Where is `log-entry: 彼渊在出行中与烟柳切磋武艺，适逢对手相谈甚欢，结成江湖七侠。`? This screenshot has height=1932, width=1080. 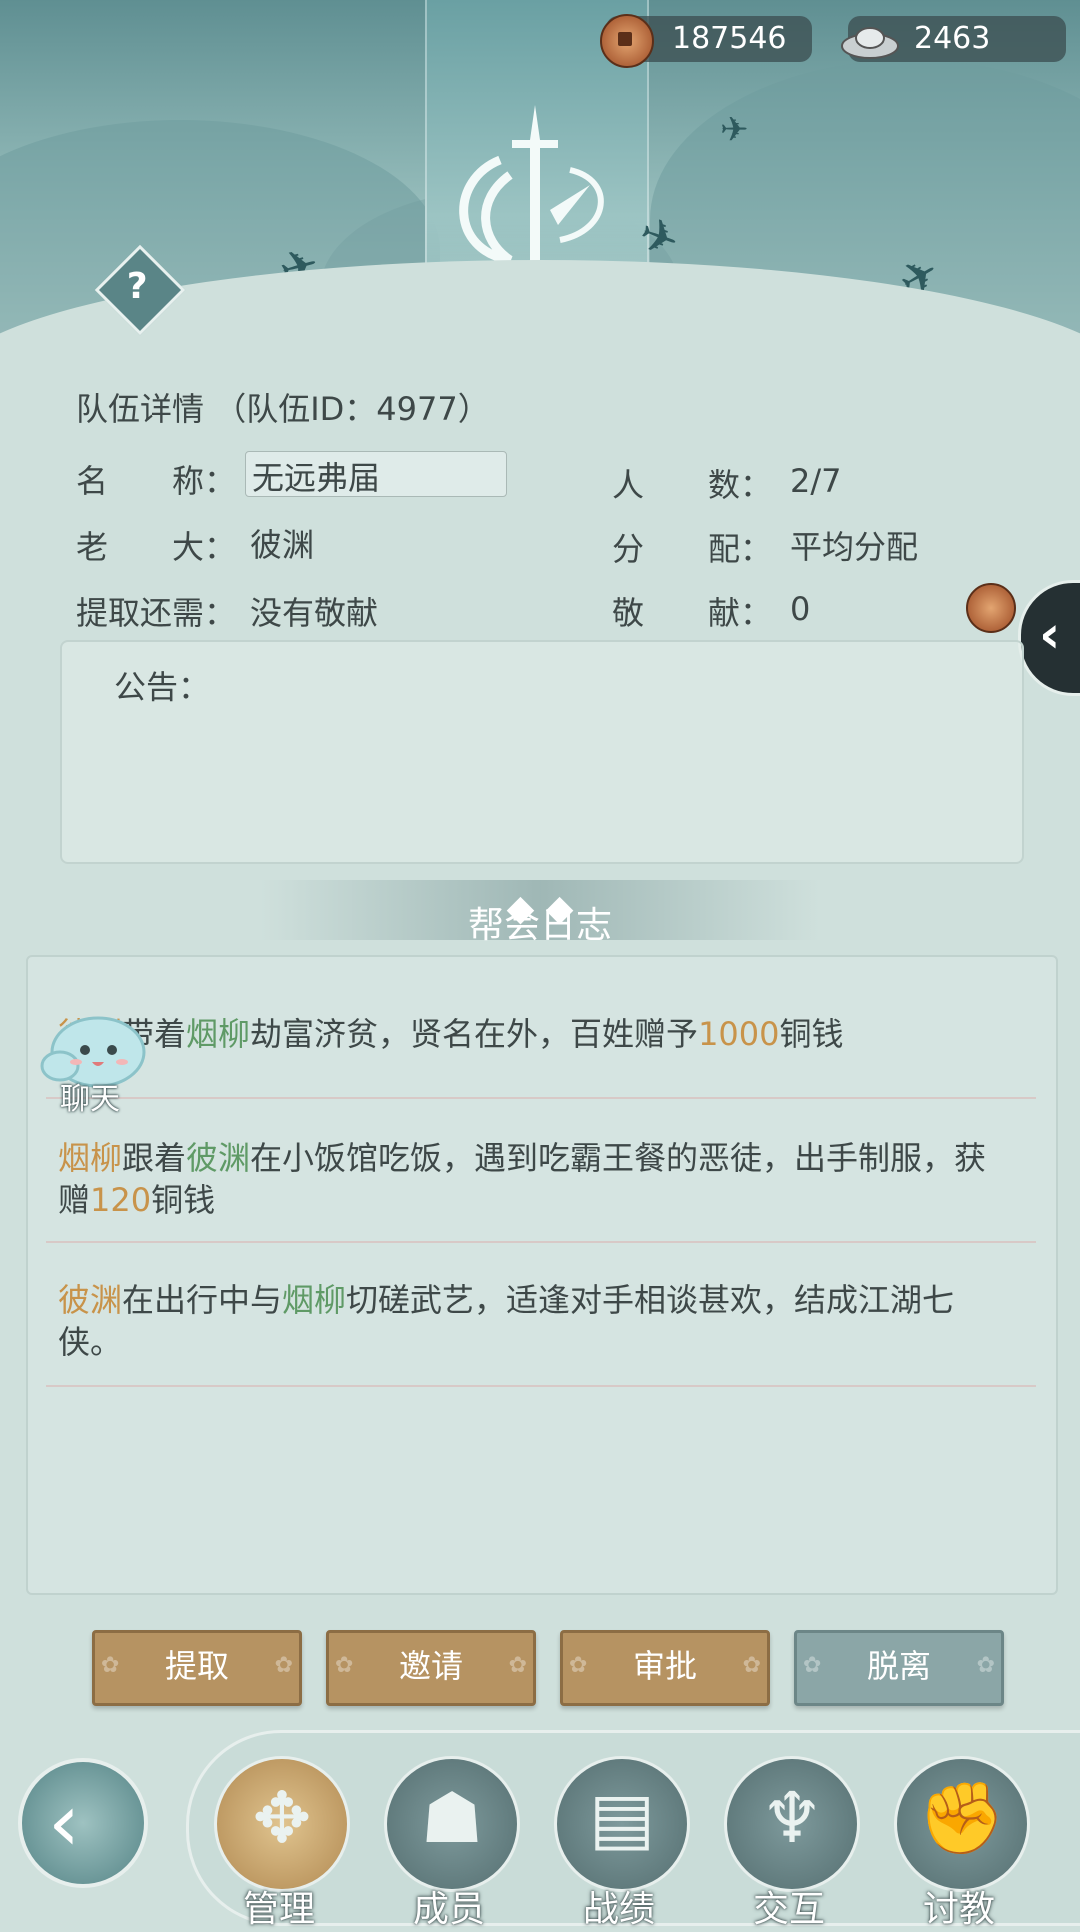
log-entry: 彼渊在出行中与烟柳切磋武艺，适逢对手相谈甚欢，结成江湖七侠。 is located at coordinates (538, 1321).